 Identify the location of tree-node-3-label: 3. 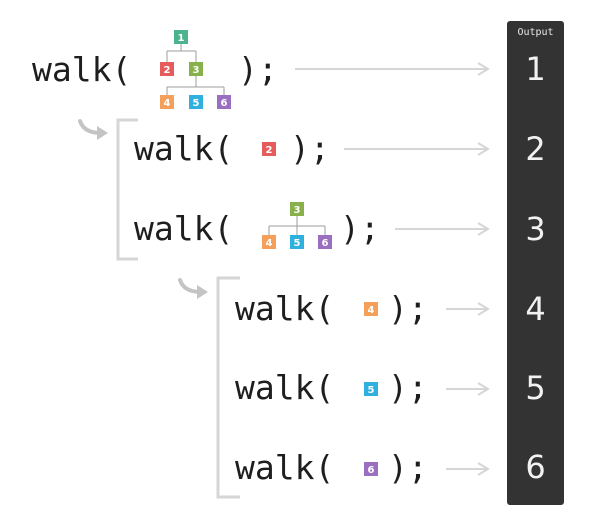
(196, 70).